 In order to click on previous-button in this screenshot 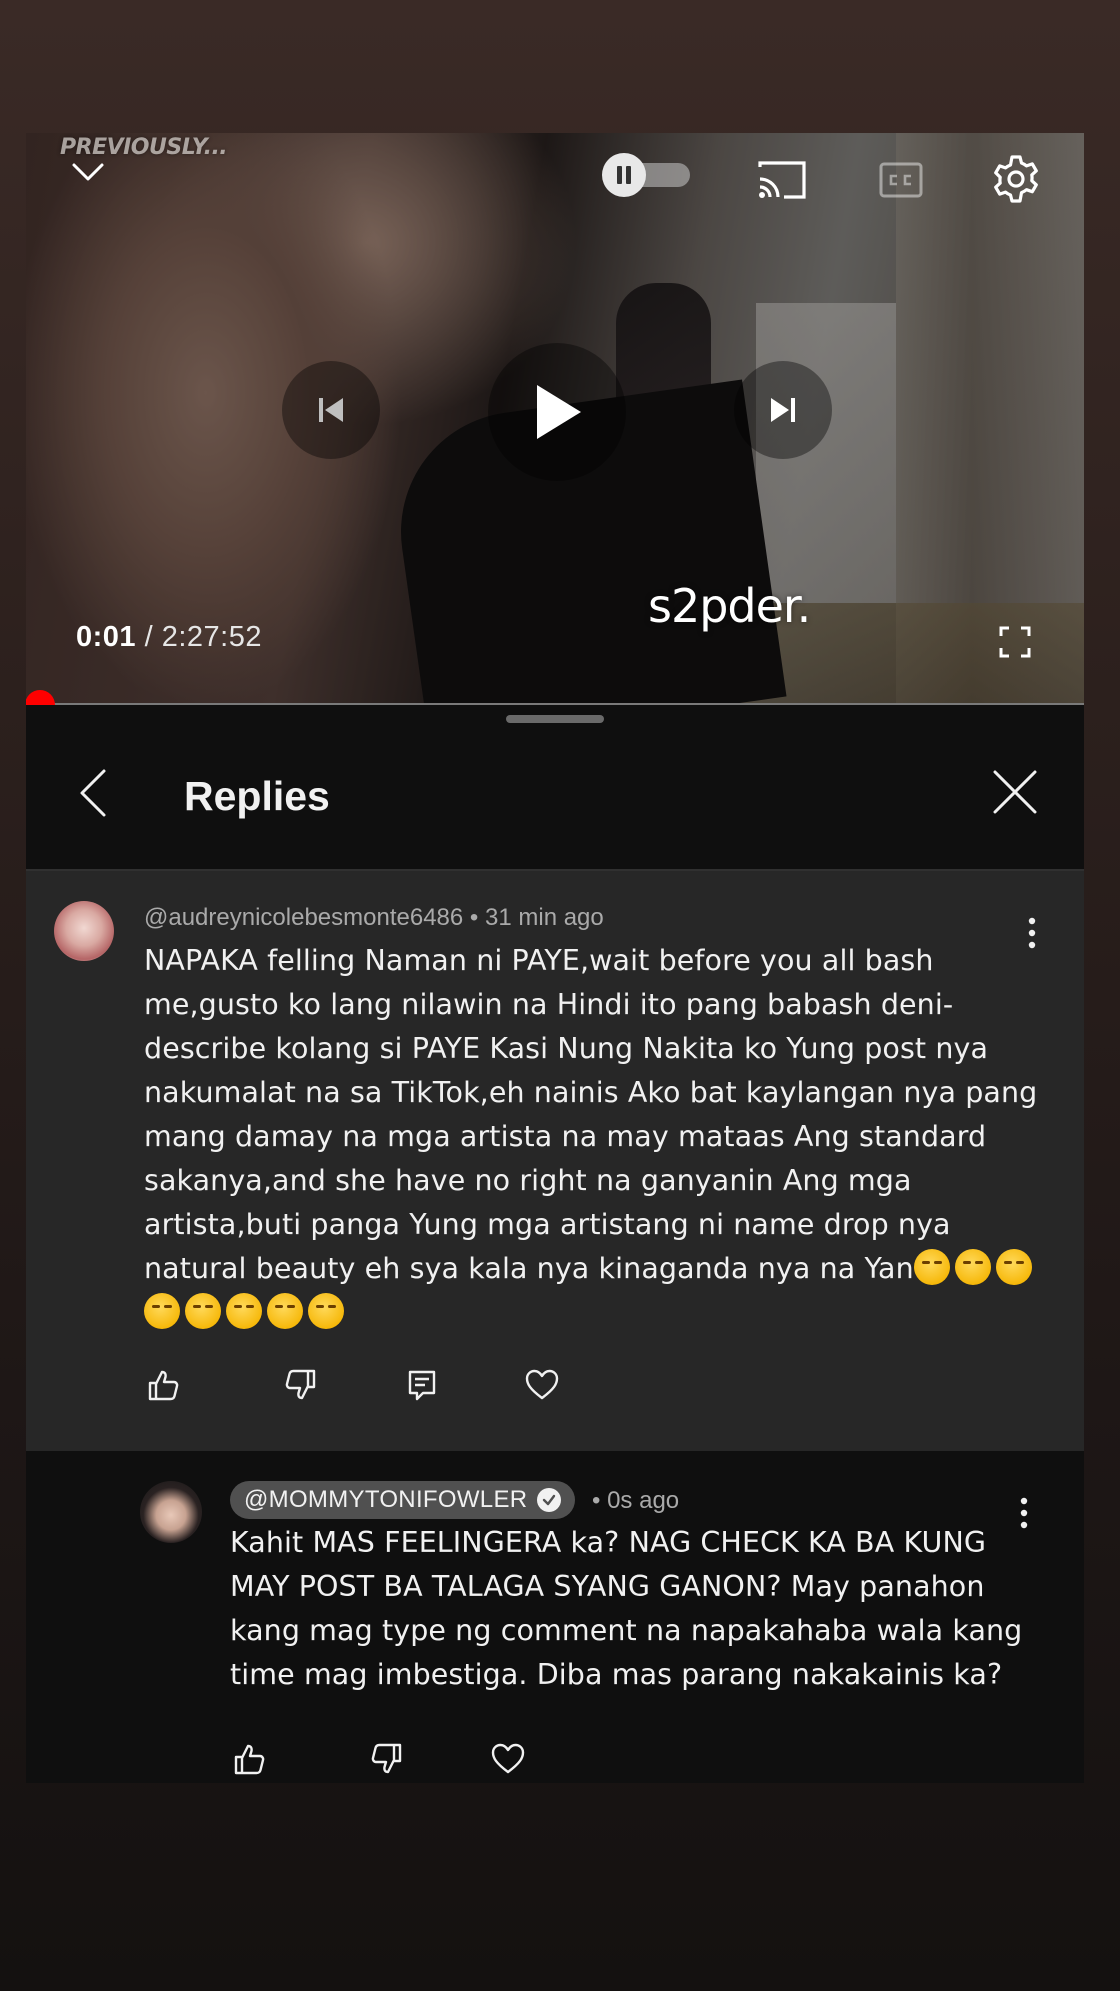, I will do `click(331, 410)`.